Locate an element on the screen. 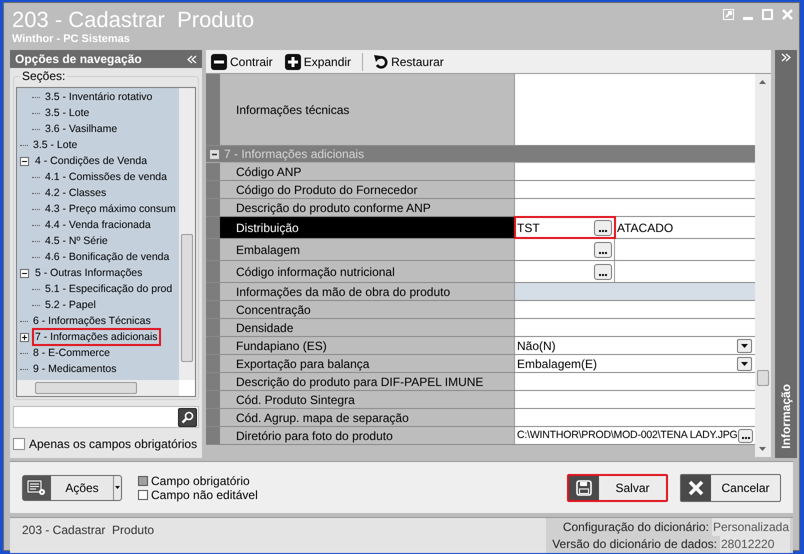 Image resolution: width=804 pixels, height=554 pixels. maximize-icon is located at coordinates (767, 14).